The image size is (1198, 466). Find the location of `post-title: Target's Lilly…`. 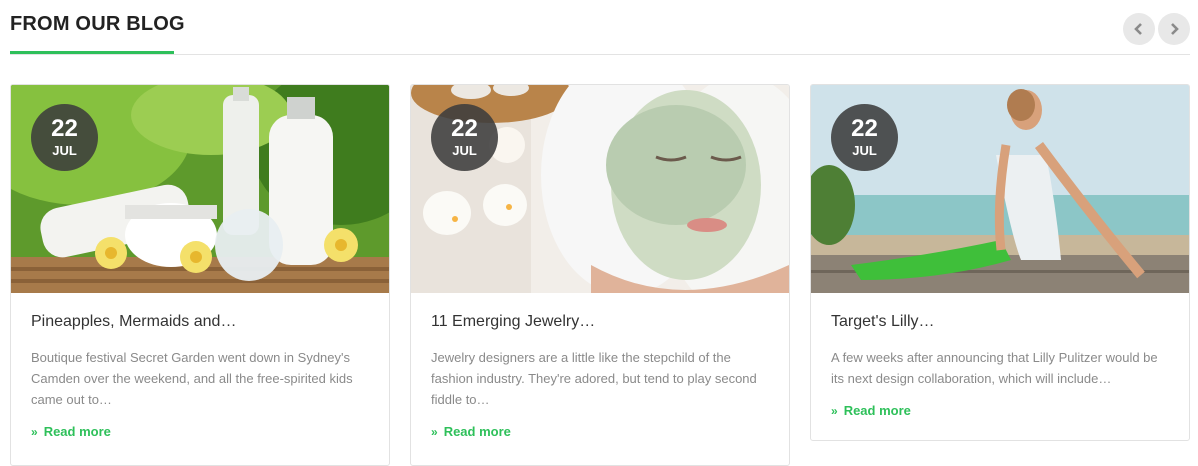

post-title: Target's Lilly… is located at coordinates (1000, 322).